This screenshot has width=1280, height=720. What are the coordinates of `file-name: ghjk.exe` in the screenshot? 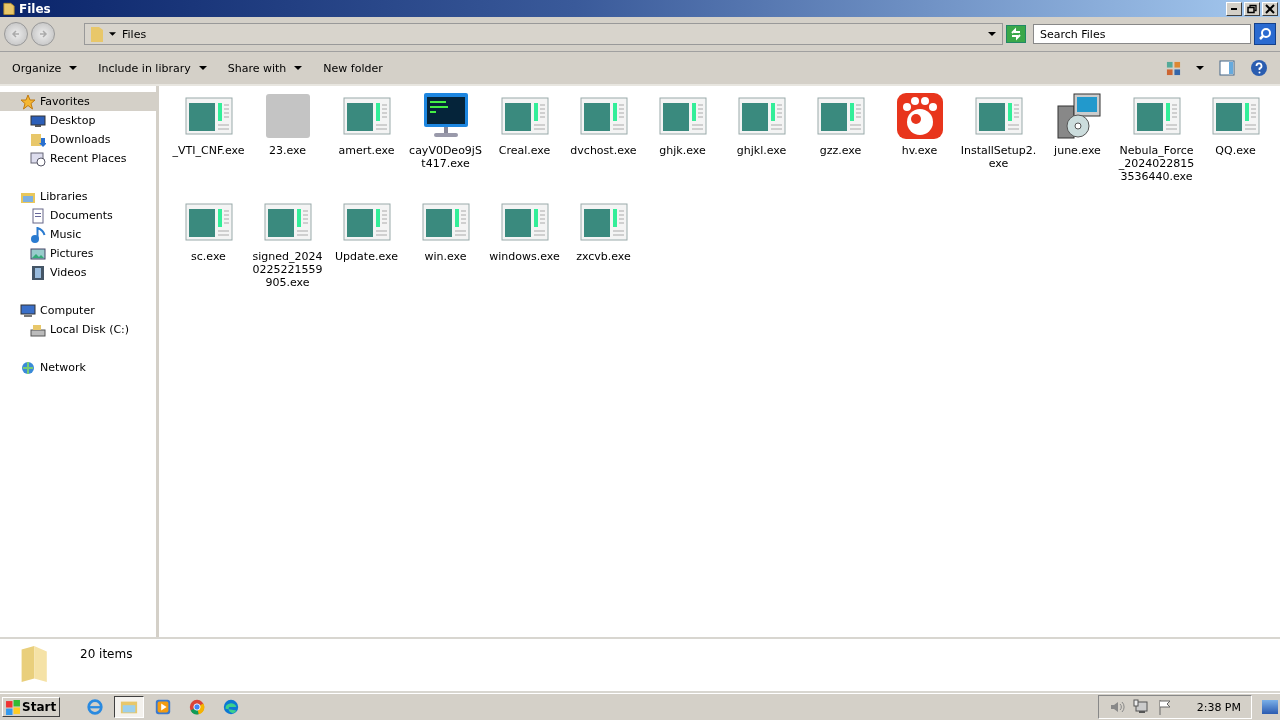 It's located at (682, 150).